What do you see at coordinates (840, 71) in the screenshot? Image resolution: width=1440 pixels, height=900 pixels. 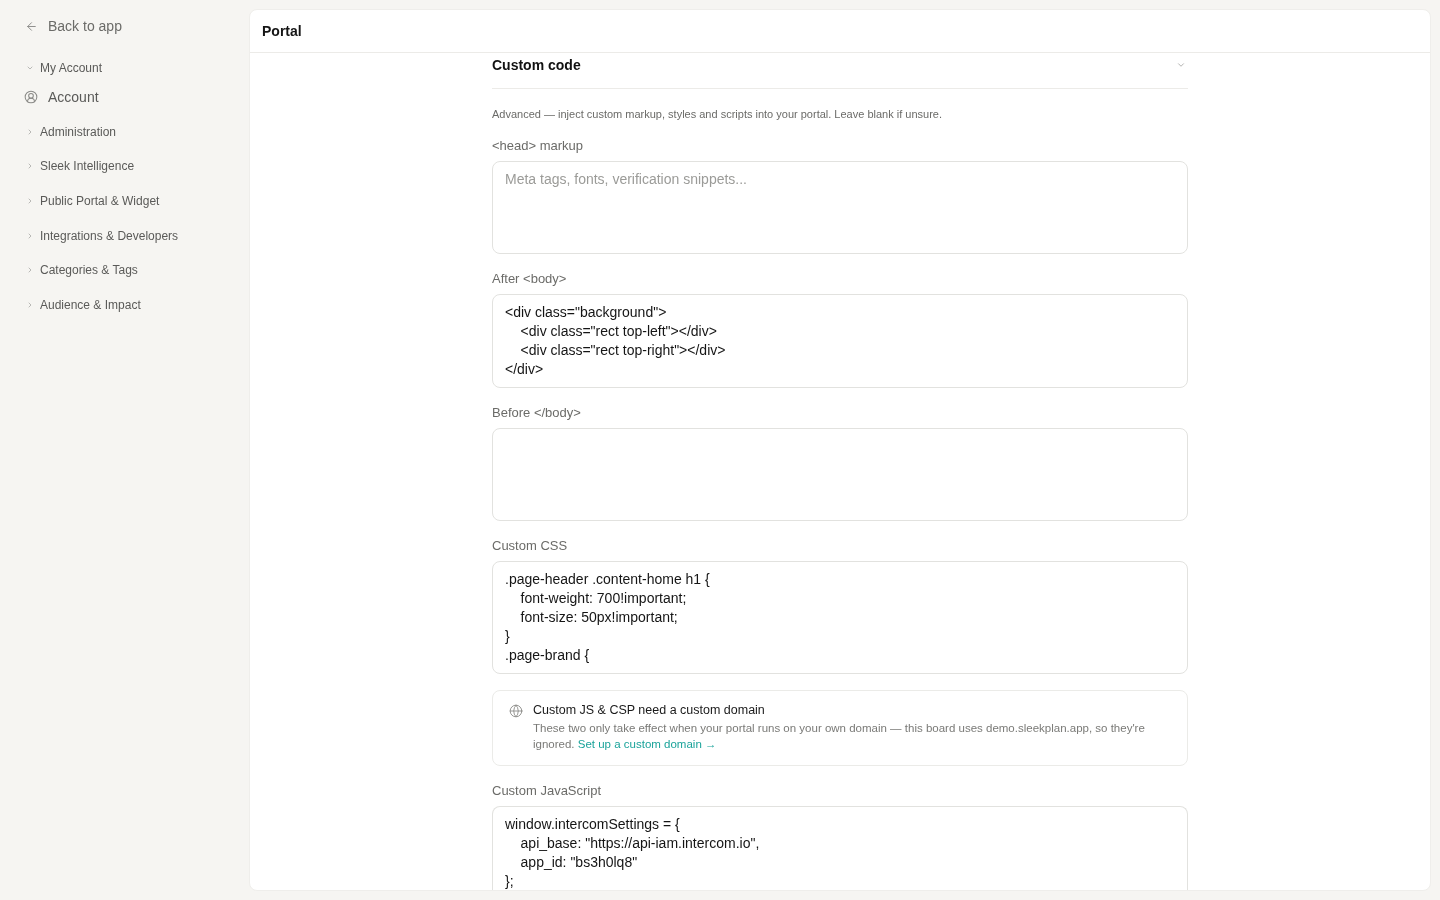 I see `section-toggle: Custom code` at bounding box center [840, 71].